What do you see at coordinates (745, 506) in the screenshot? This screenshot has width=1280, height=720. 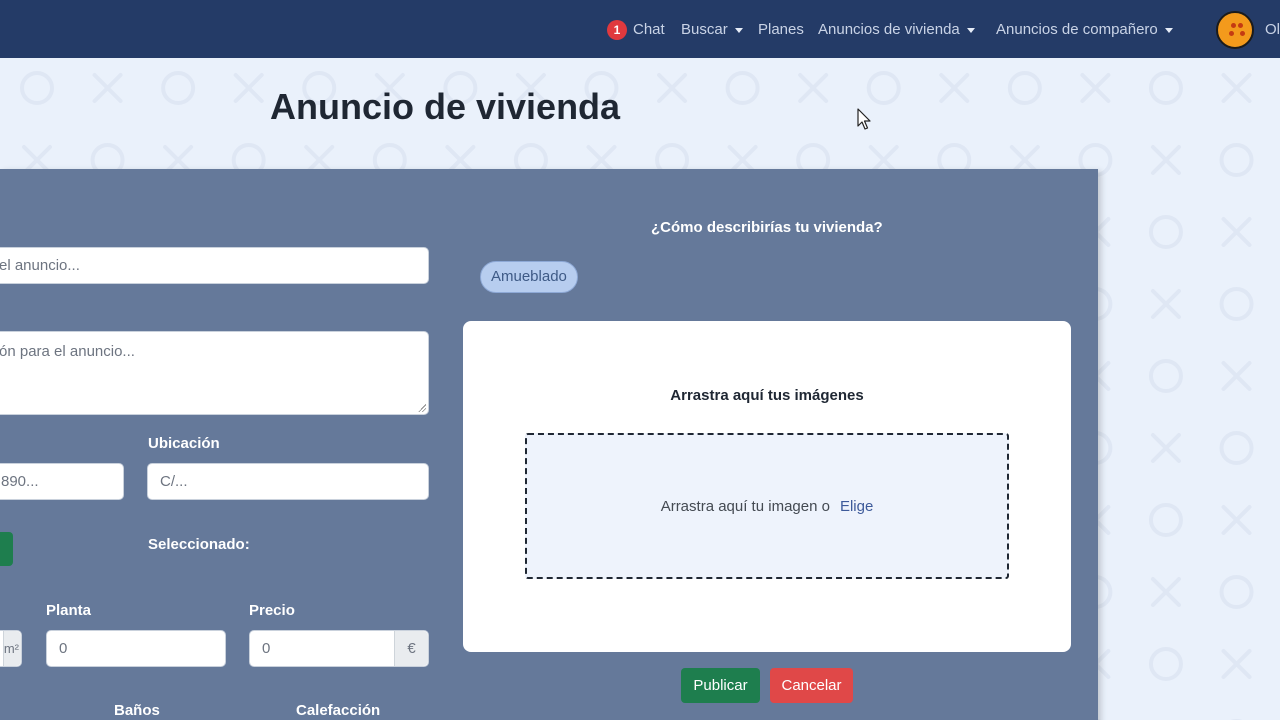 I see `dropzone-text: Arrastra aquí tu imagen o` at bounding box center [745, 506].